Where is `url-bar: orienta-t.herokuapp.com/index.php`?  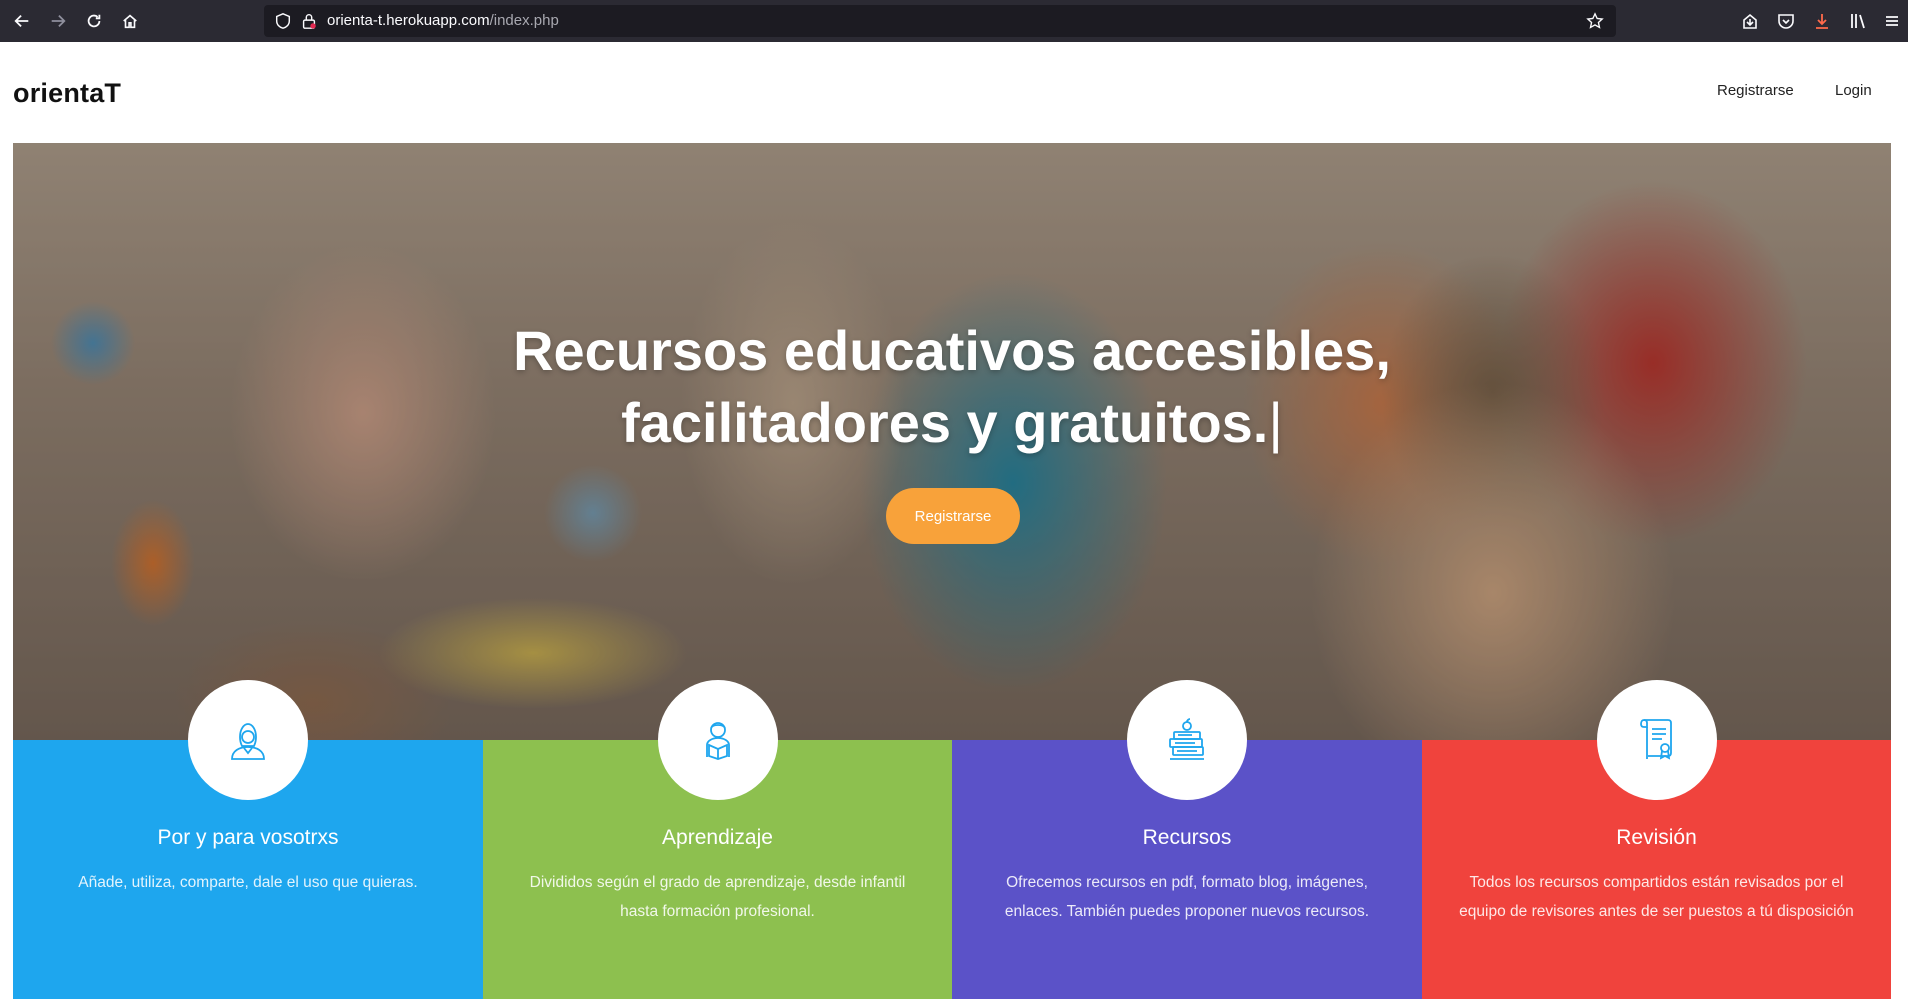
url-bar: orienta-t.herokuapp.com/index.php is located at coordinates (940, 21).